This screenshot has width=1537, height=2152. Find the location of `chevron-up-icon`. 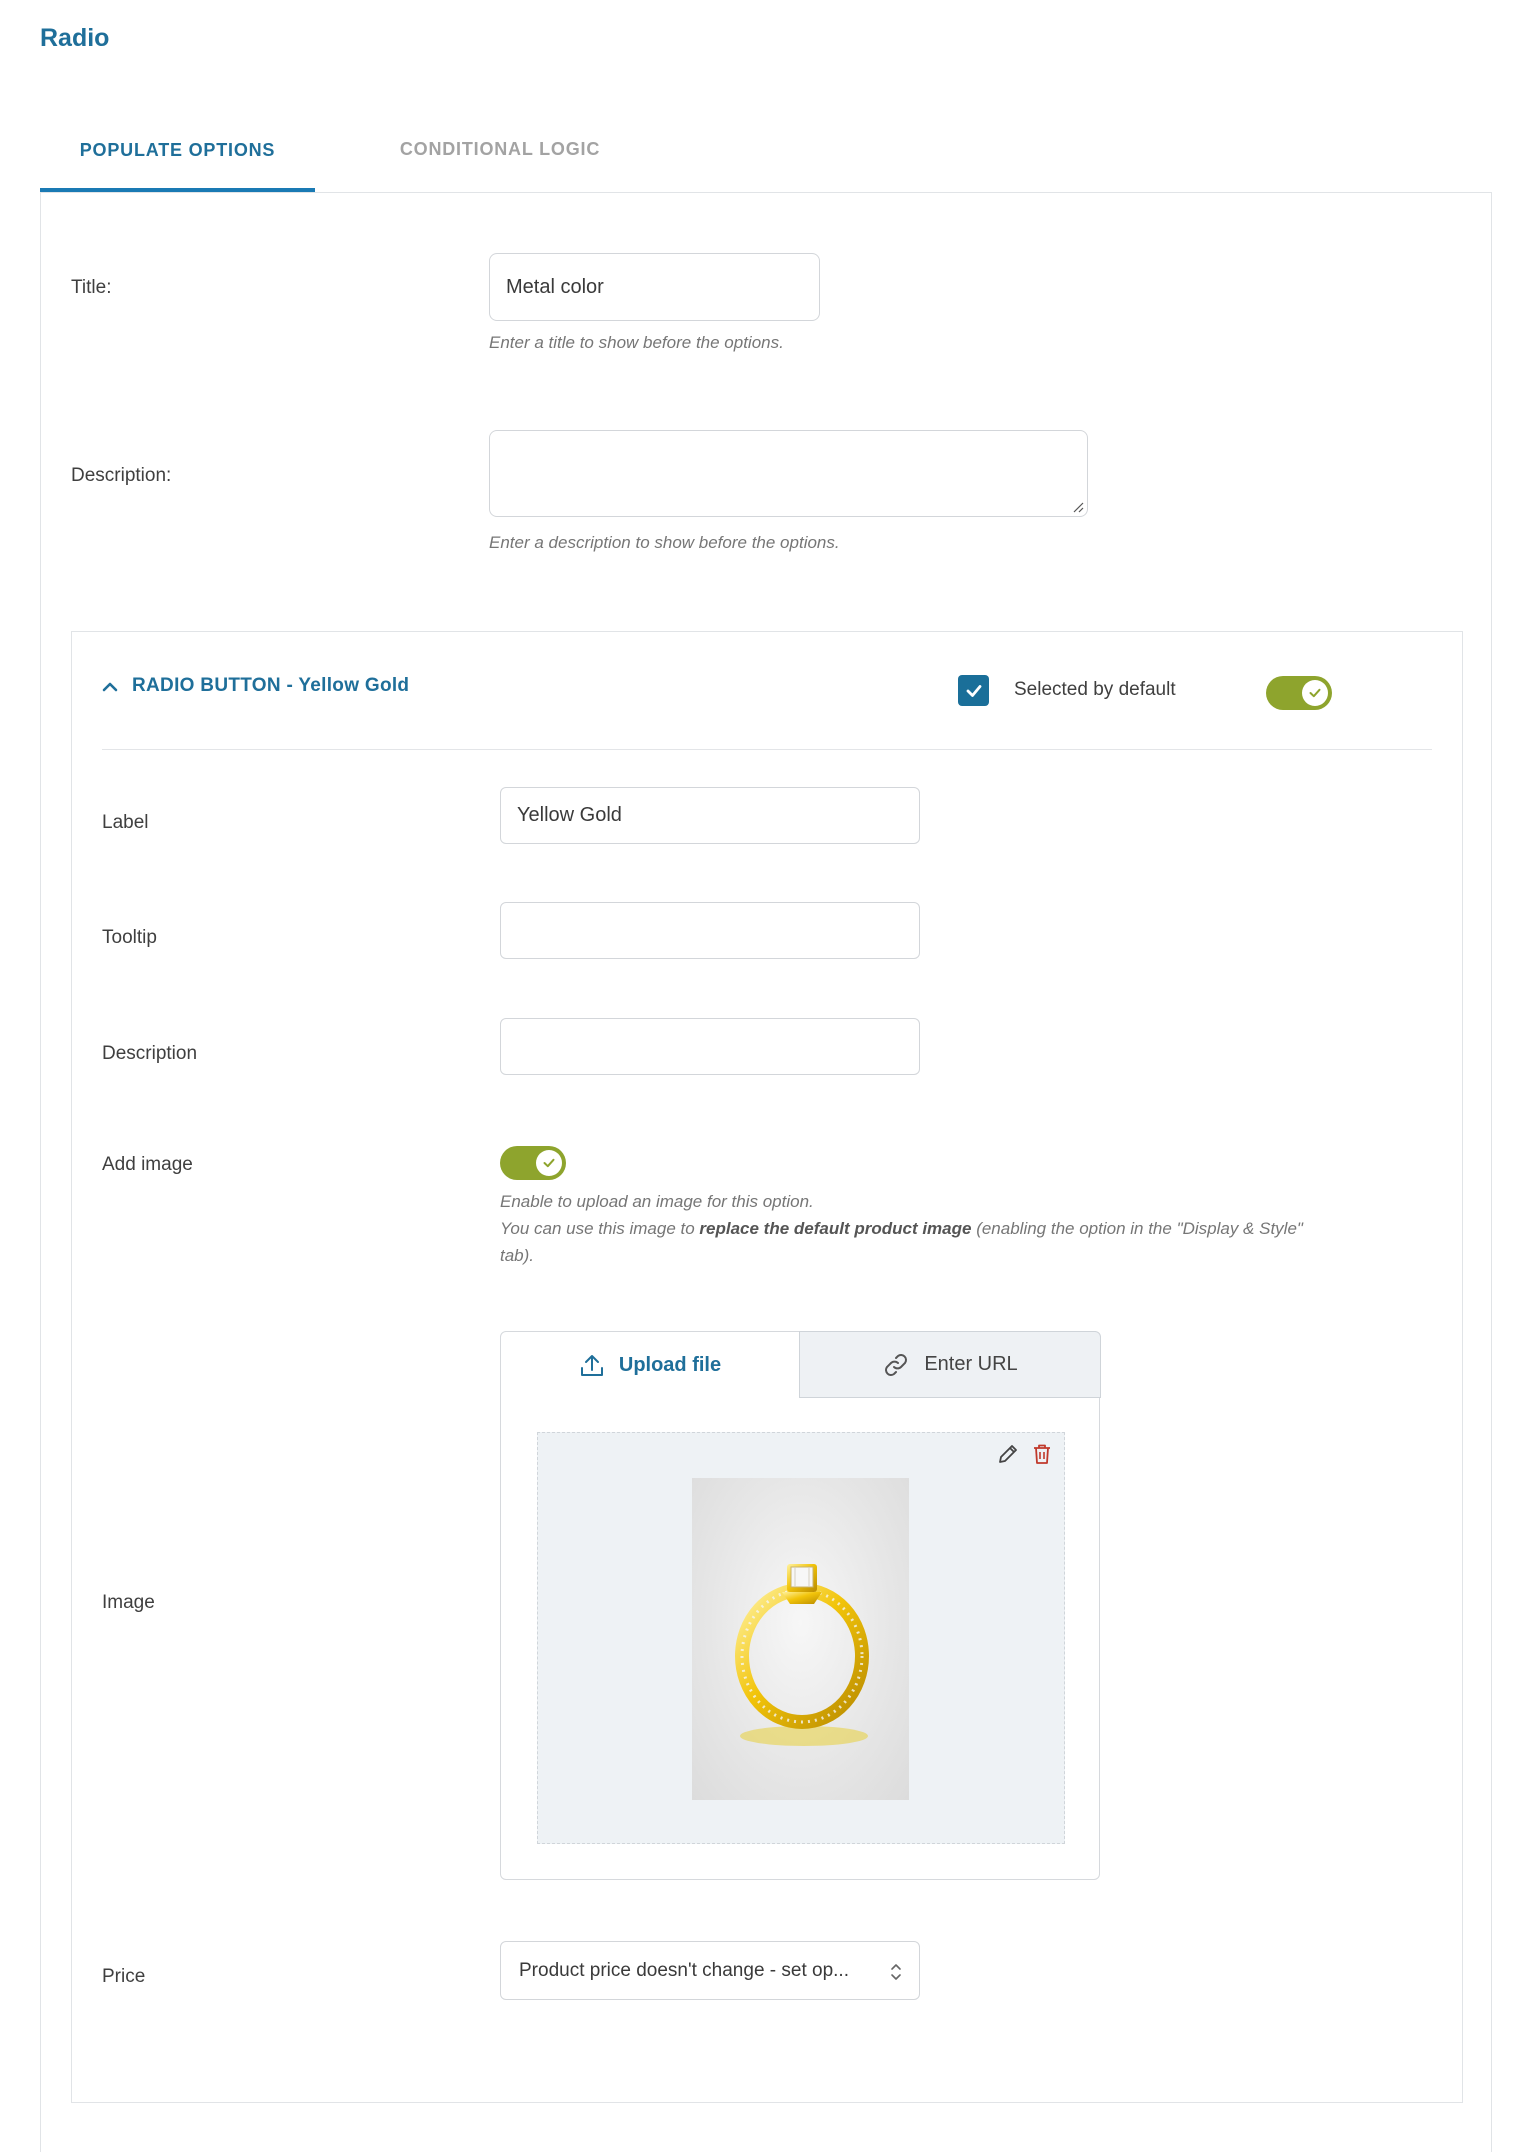

chevron-up-icon is located at coordinates (110, 687).